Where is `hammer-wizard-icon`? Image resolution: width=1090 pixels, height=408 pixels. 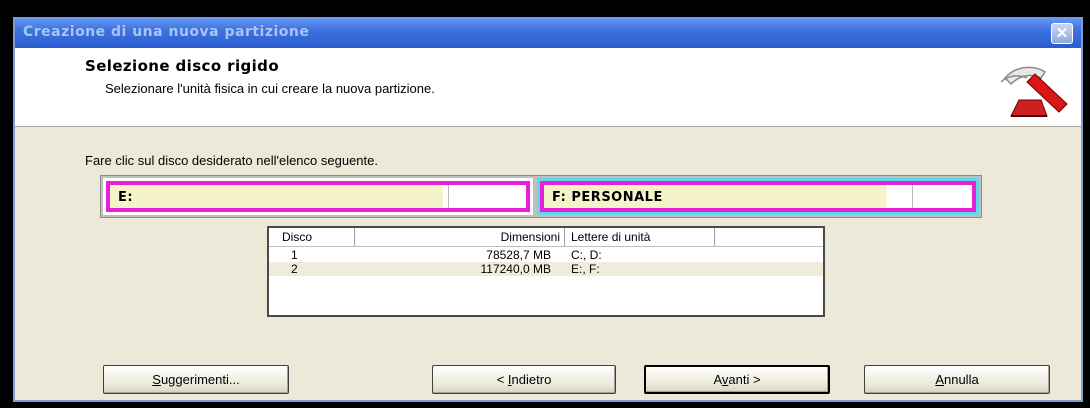
hammer-wizard-icon is located at coordinates (1034, 91).